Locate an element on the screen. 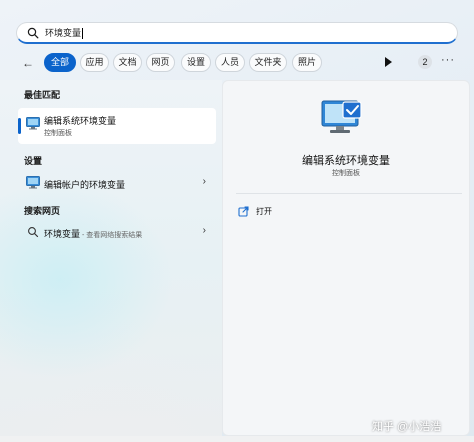  web-search-label: 环境变量 - 查看网络搜索结果 is located at coordinates (93, 233).